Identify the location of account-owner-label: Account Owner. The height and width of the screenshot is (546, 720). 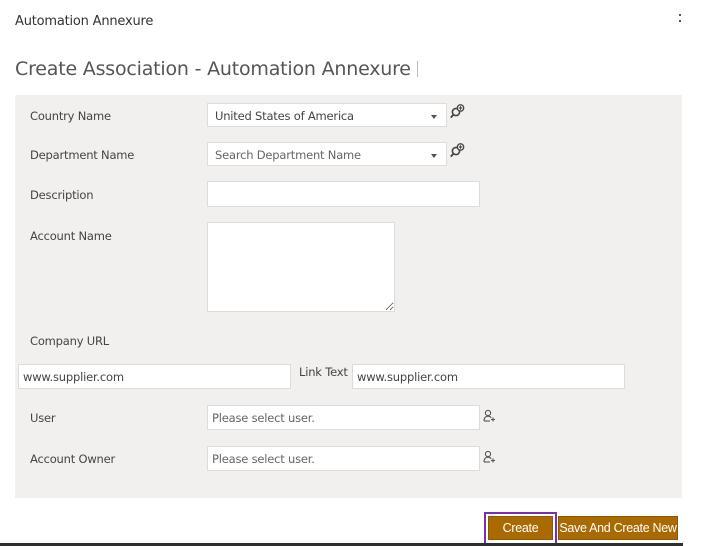
(73, 459).